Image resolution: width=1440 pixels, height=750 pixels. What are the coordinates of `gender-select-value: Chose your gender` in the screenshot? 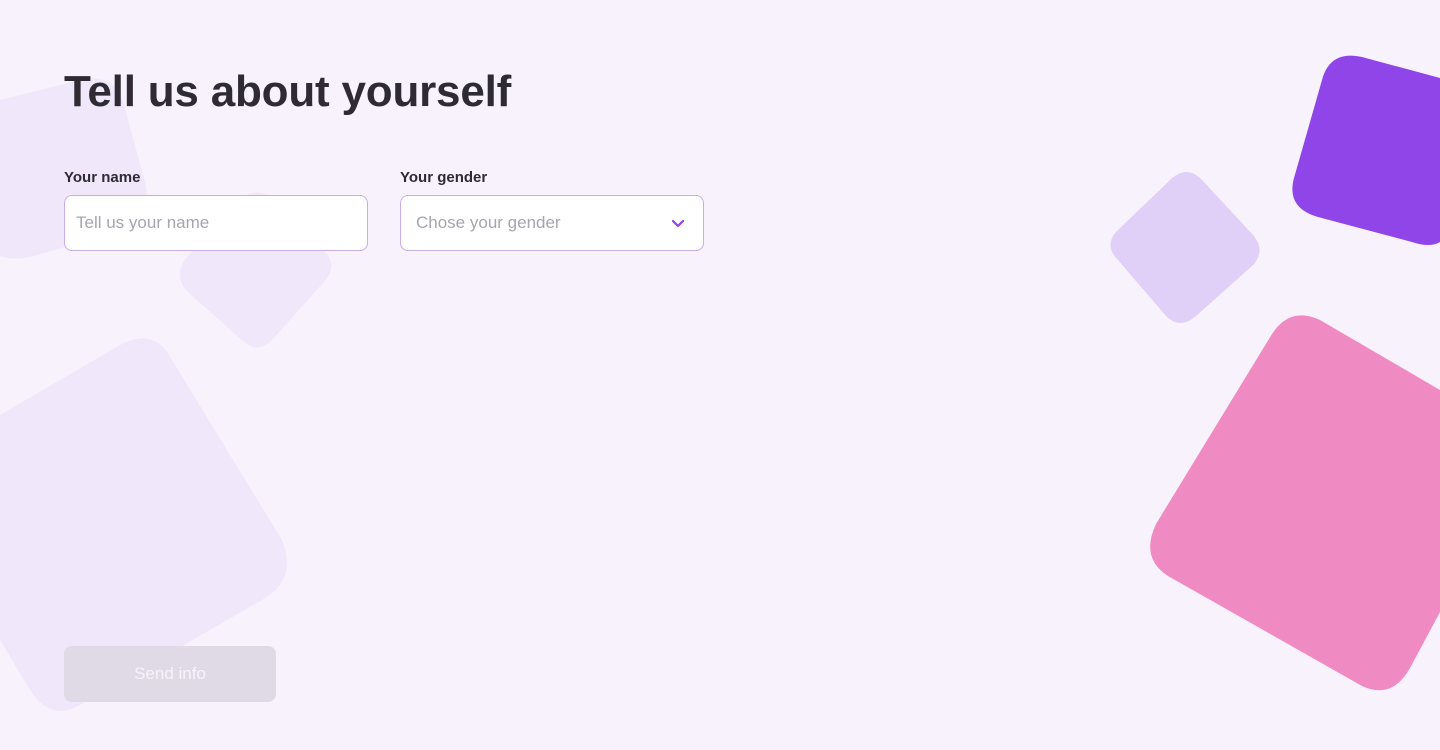 It's located at (488, 222).